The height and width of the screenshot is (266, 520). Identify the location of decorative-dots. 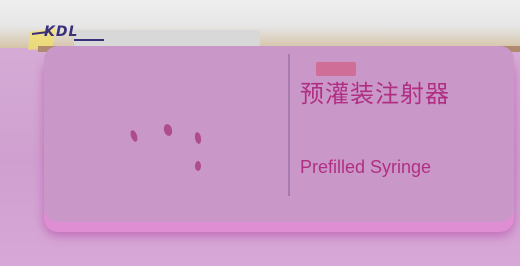
(166, 147).